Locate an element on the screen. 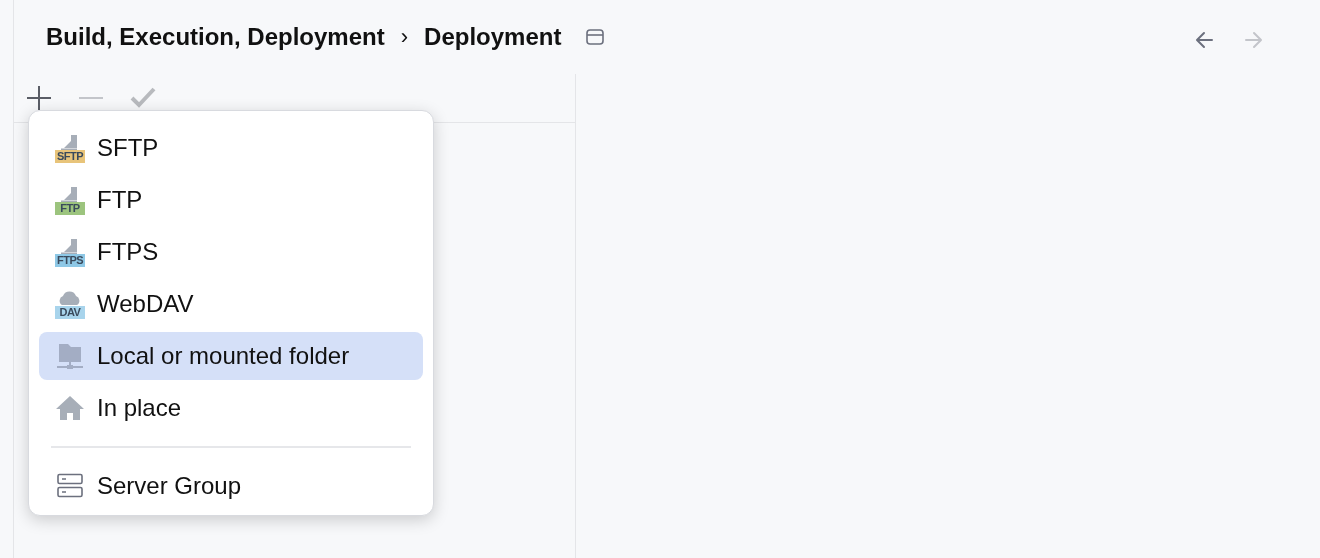 The height and width of the screenshot is (558, 1320). protocol-badge: FTPS is located at coordinates (70, 260).